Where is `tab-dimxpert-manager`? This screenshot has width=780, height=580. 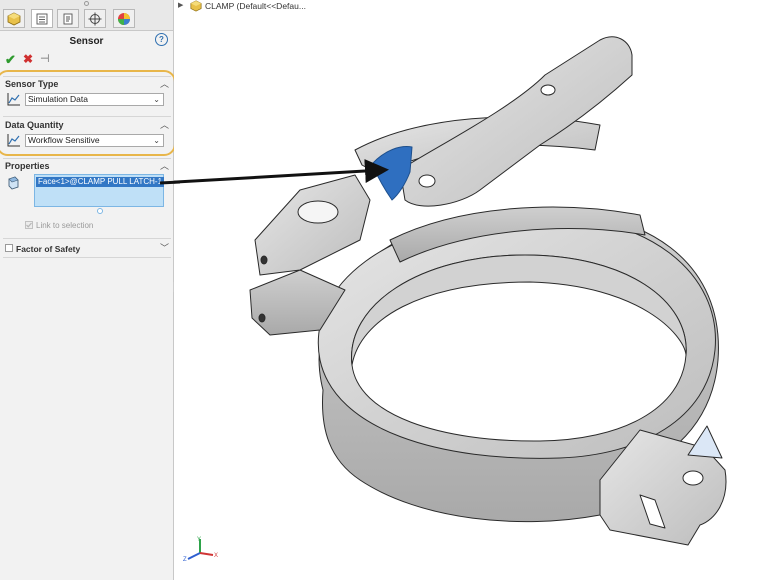 tab-dimxpert-manager is located at coordinates (95, 18).